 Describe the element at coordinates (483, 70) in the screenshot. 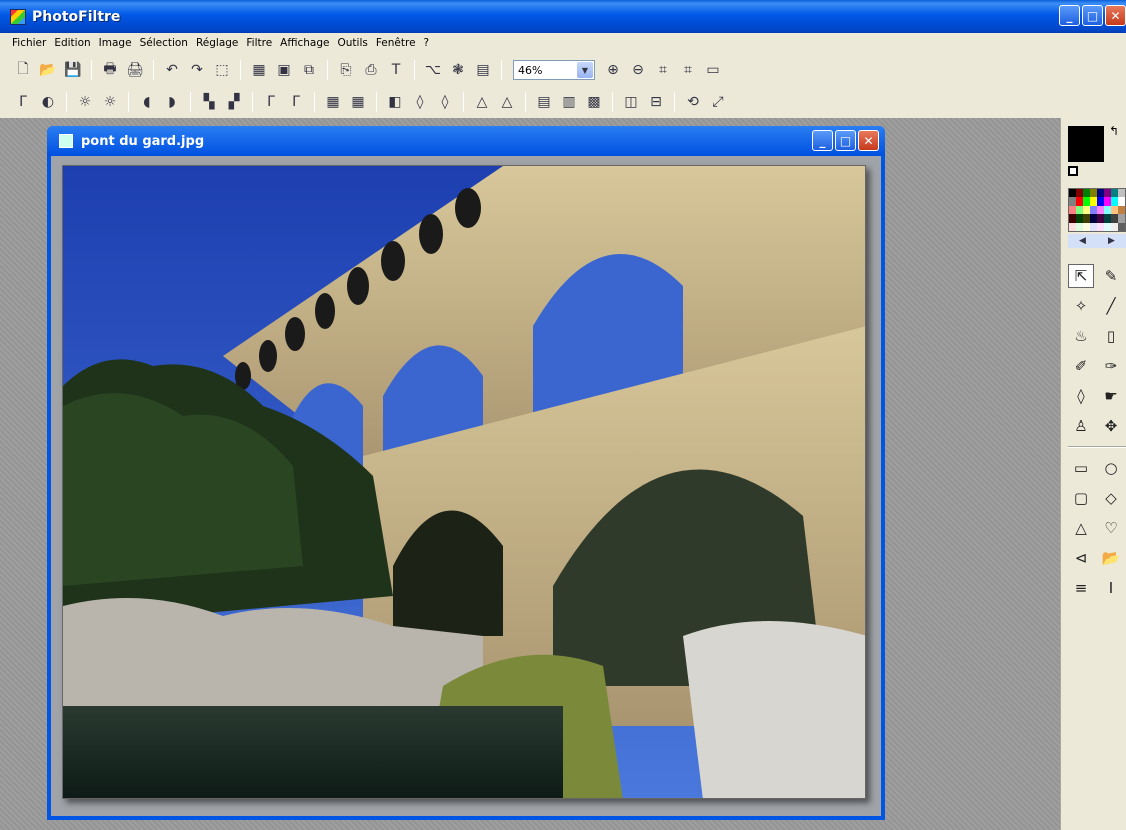

I see `frame-icon: ▤` at that location.